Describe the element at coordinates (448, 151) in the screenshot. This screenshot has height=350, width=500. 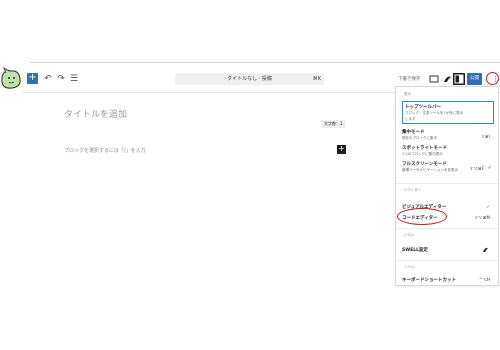
I see `menu-item-spotlight-mode: スポットライトモード 1つのブロックに集中表示` at that location.